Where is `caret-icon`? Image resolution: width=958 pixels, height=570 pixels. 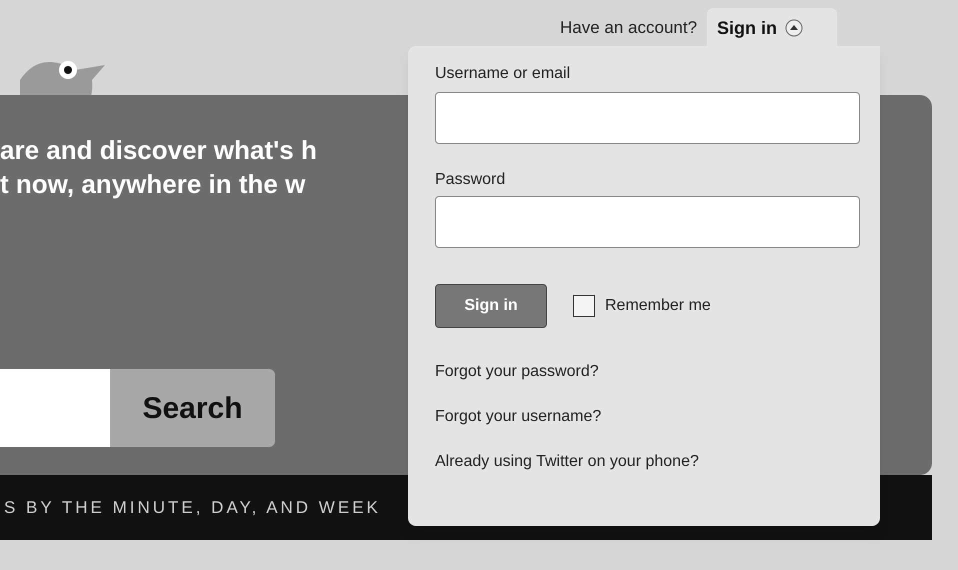 caret-icon is located at coordinates (794, 28).